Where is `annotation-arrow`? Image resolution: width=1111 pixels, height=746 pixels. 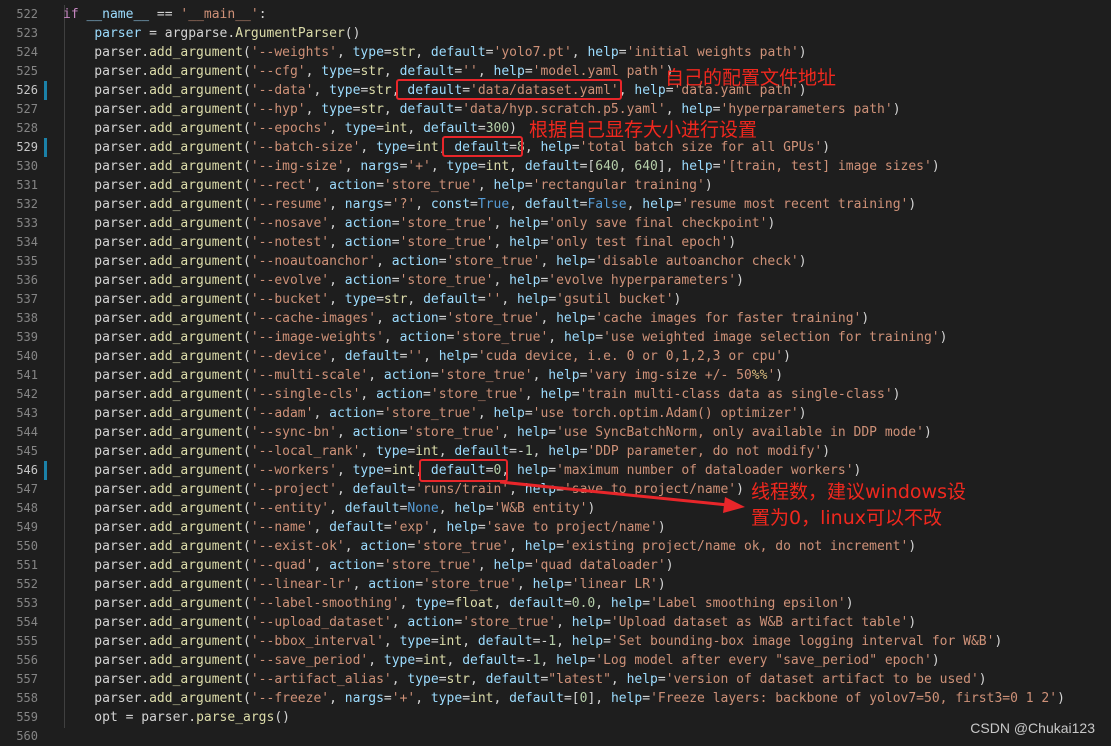
annotation-arrow is located at coordinates (622, 496).